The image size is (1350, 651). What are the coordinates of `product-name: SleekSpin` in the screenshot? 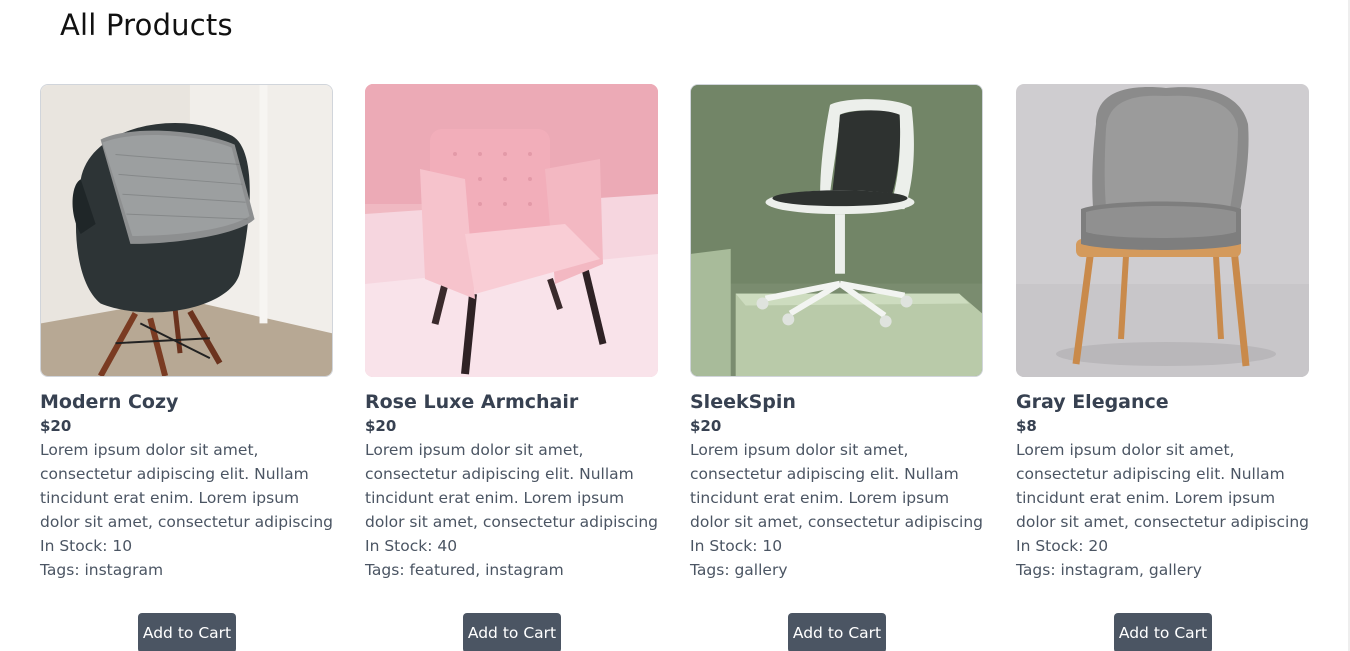 It's located at (836, 402).